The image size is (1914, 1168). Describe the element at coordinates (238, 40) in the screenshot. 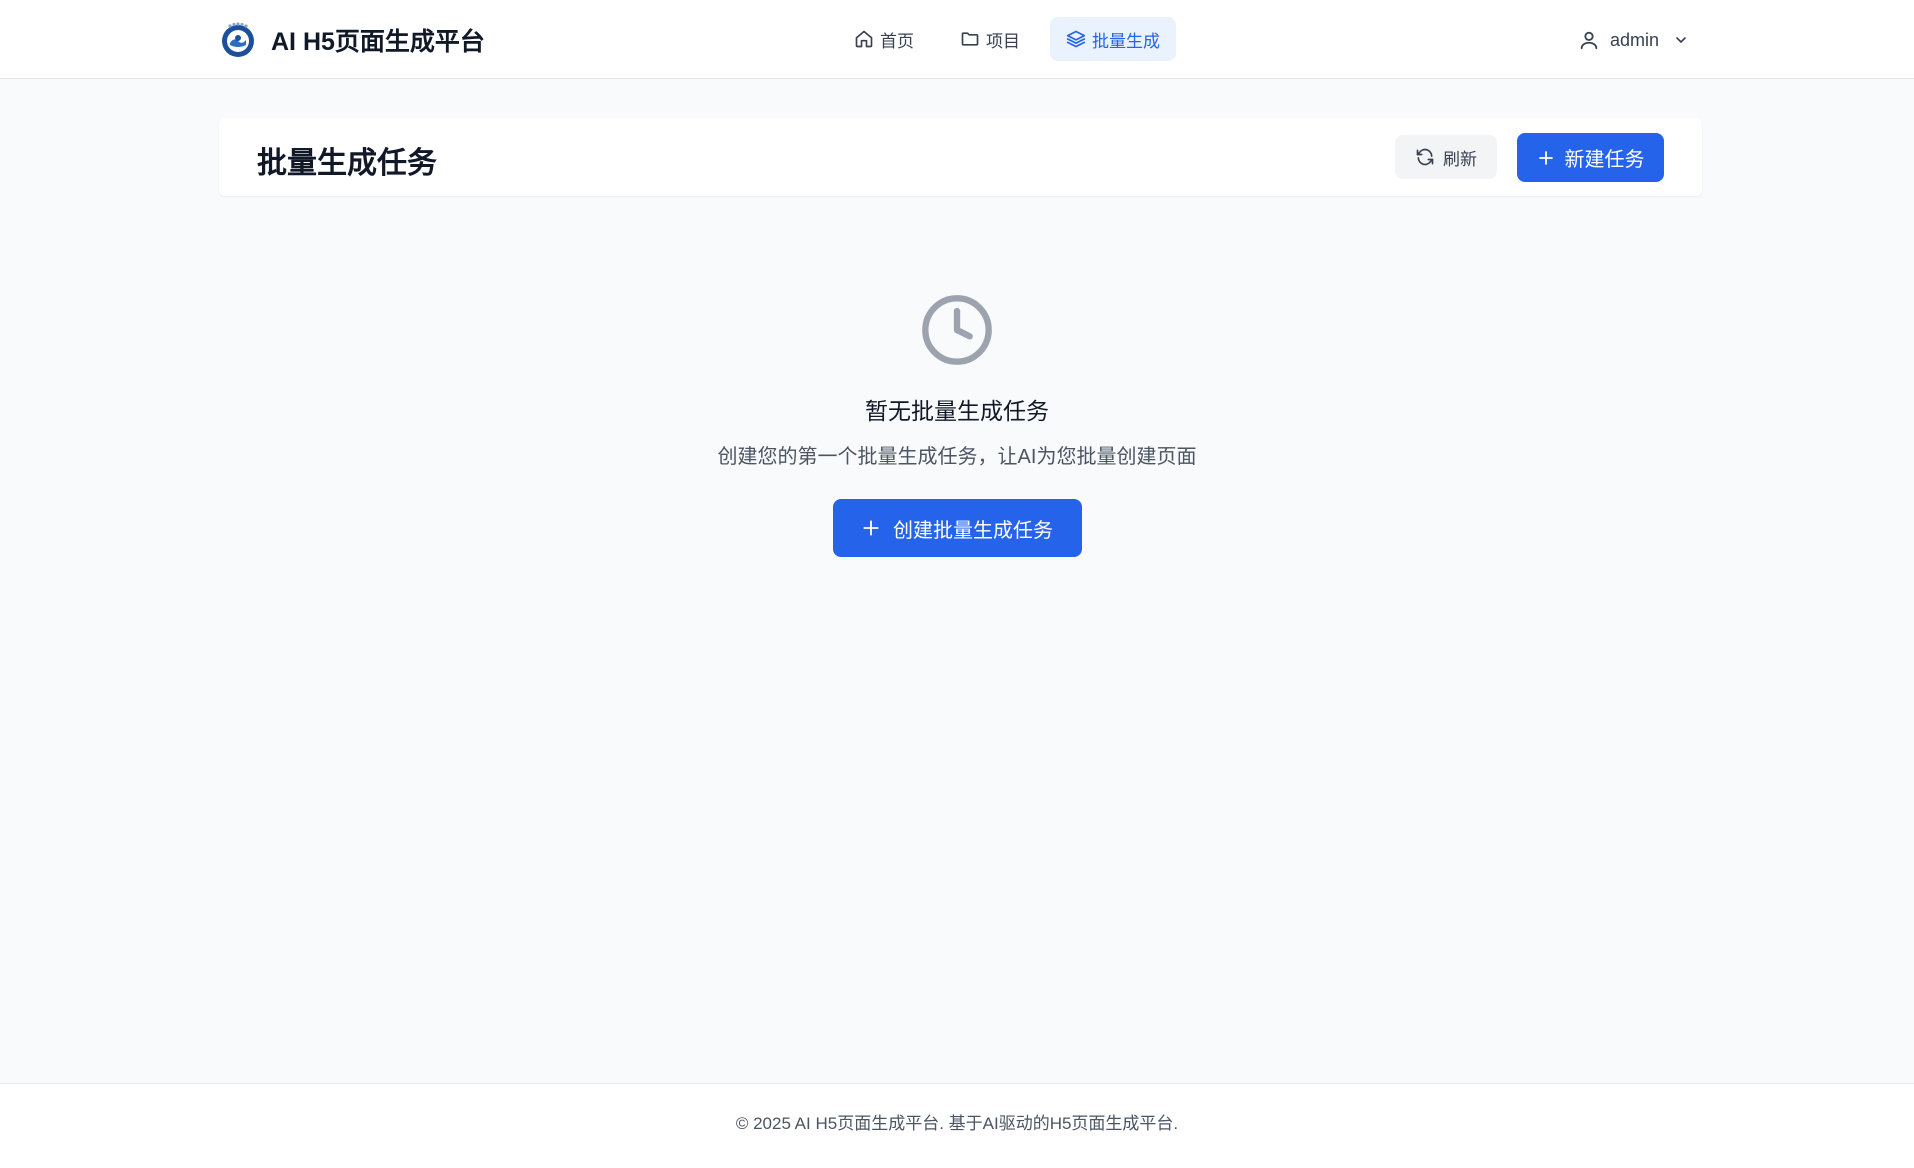

I see `emblem-logo-icon` at that location.